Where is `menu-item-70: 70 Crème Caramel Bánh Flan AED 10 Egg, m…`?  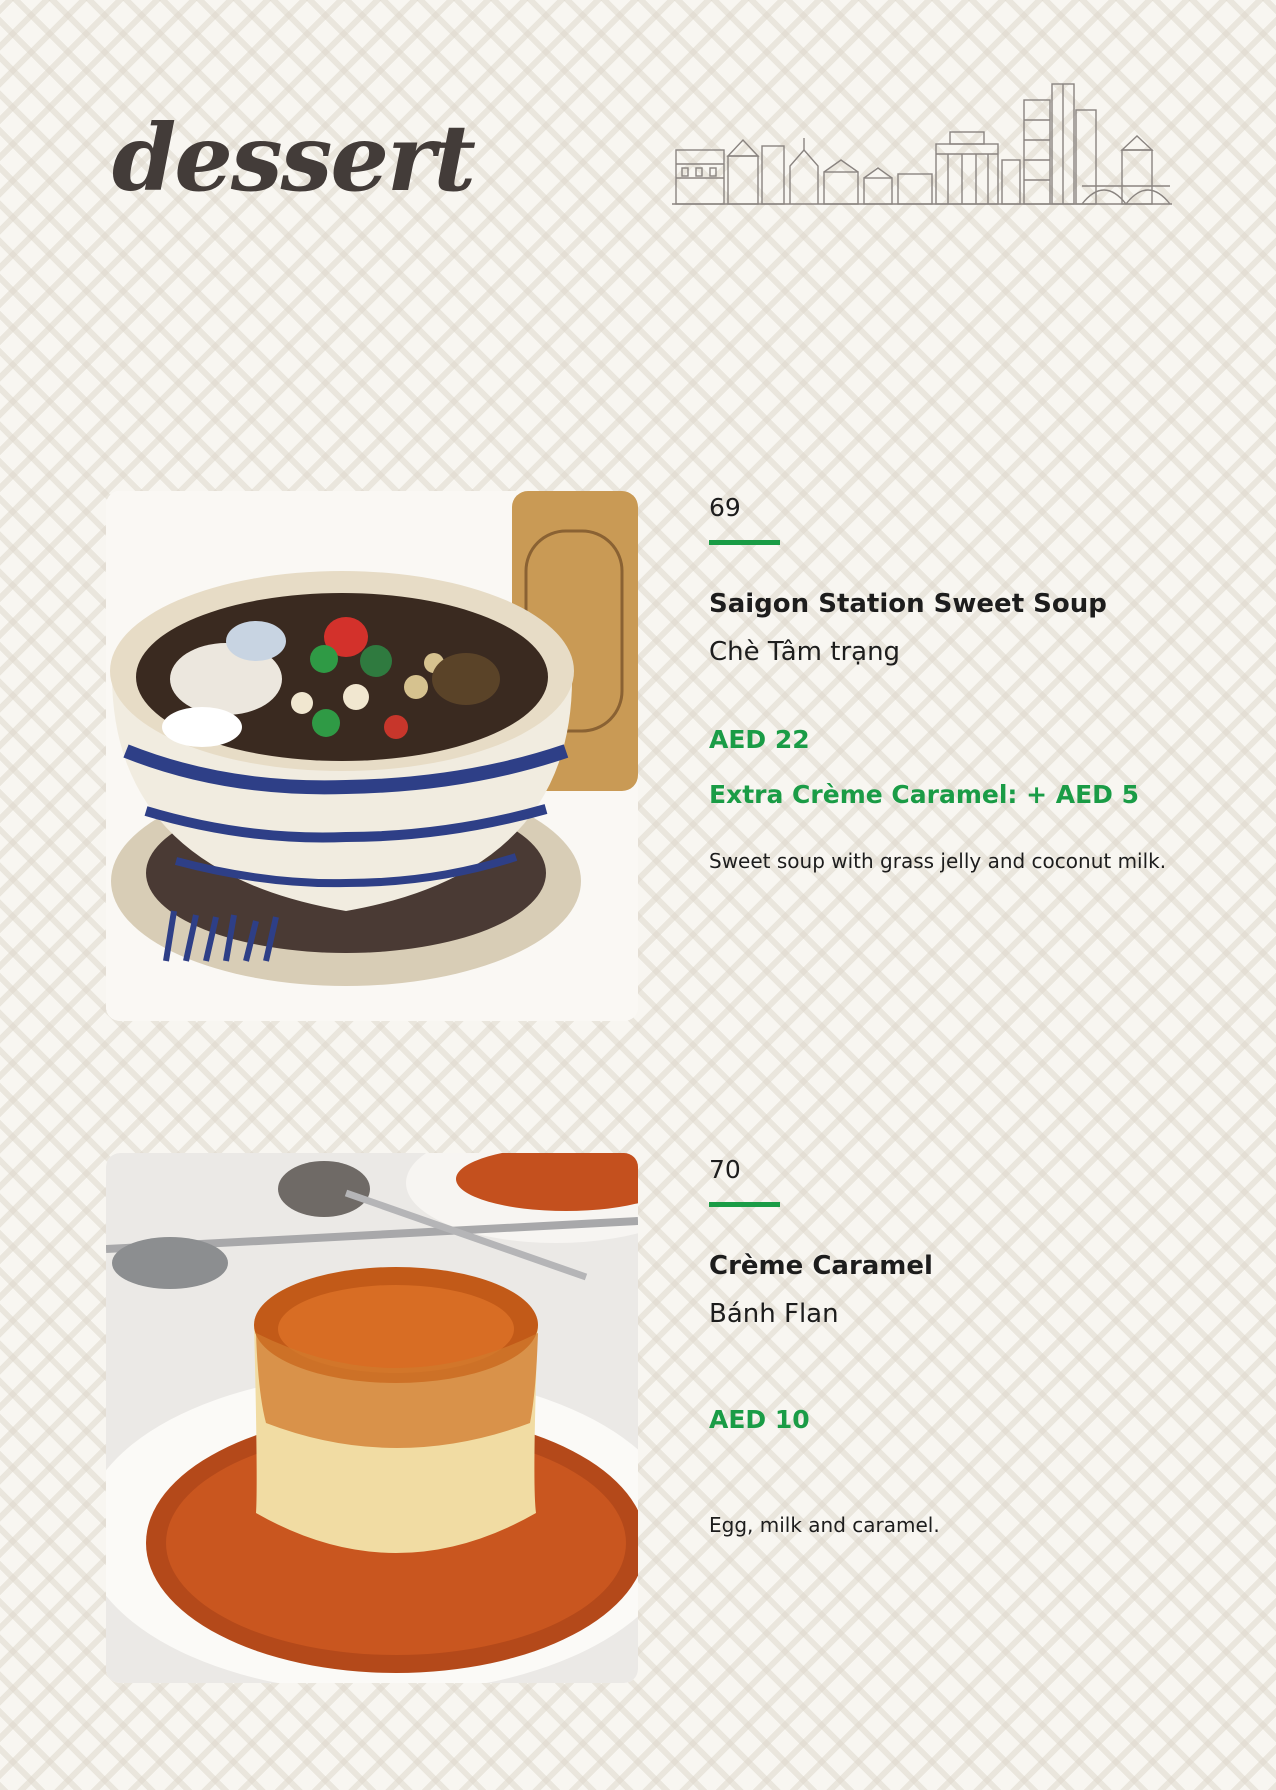 menu-item-70: 70 Crème Caramel Bánh Flan AED 10 Egg, m… is located at coordinates (969, 1346).